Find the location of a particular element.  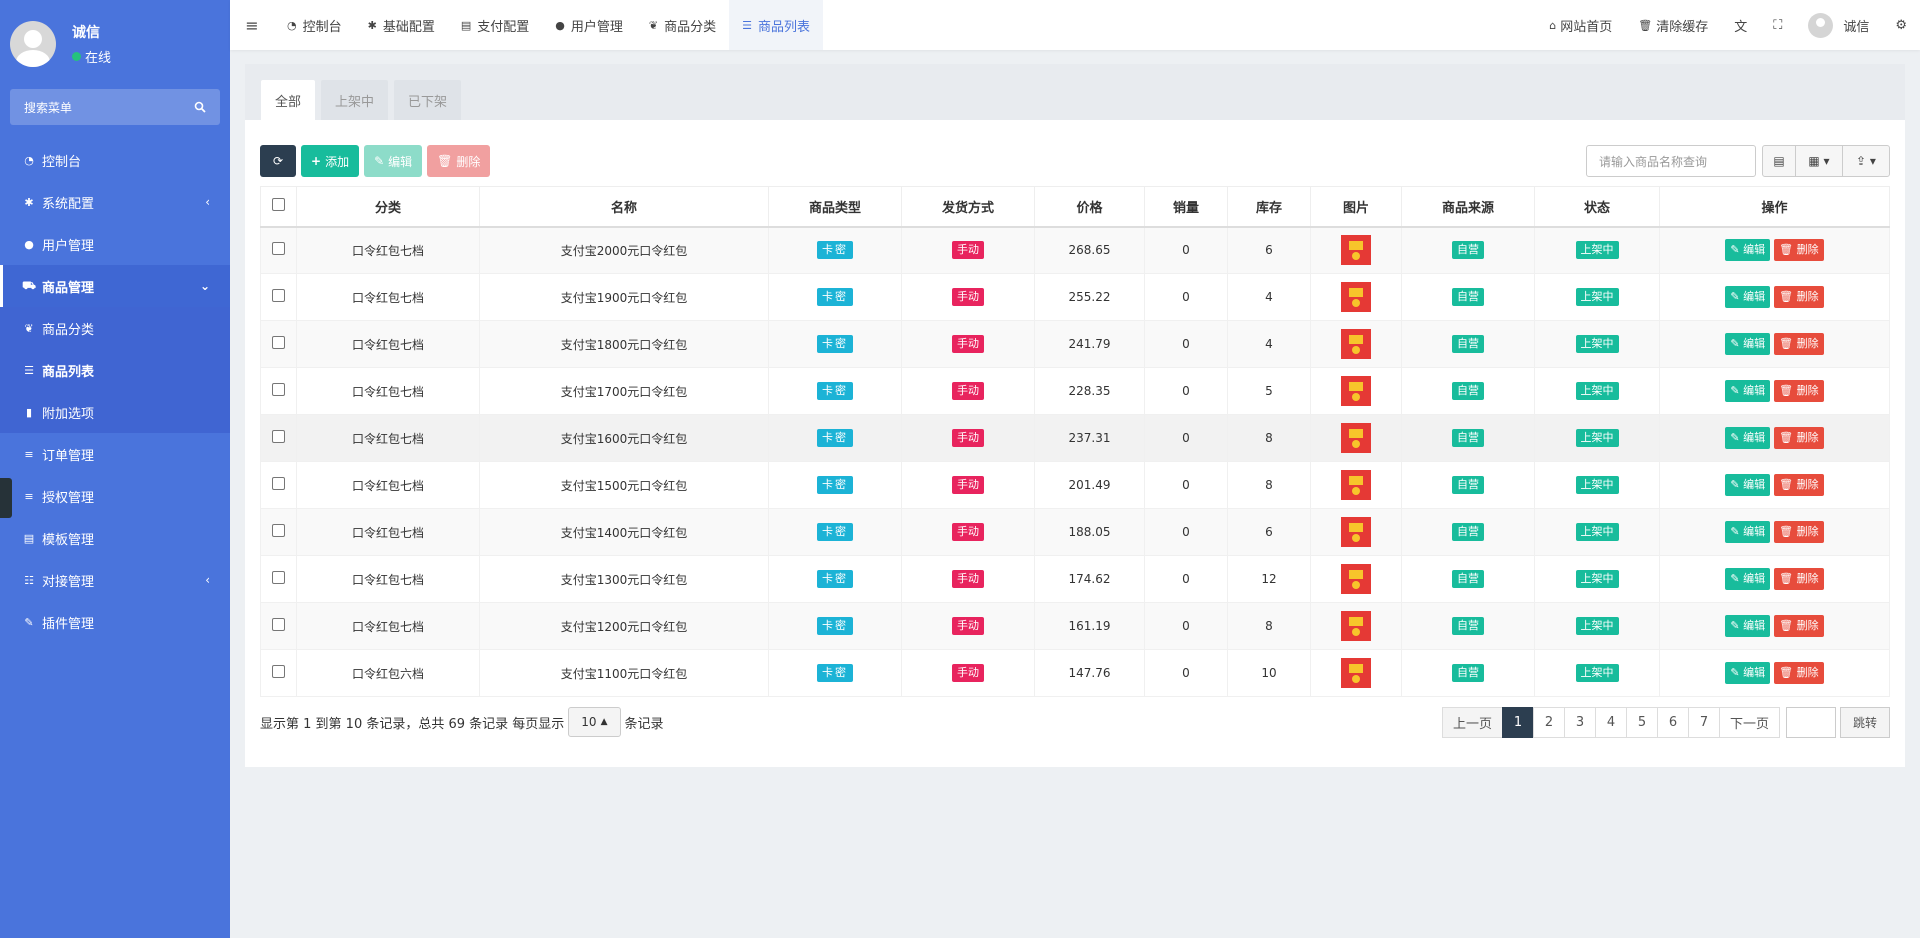

sidebar-item-users: ● 用户管理 is located at coordinates (115, 244).